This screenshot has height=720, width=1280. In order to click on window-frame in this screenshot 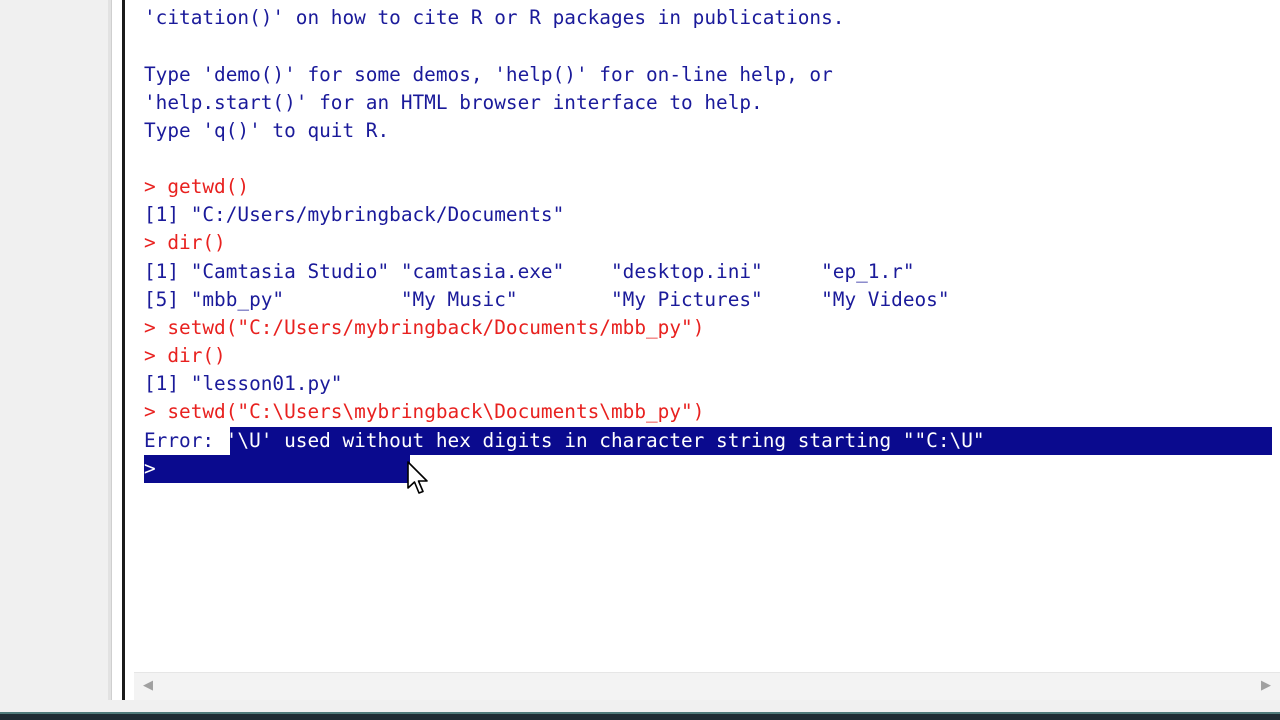, I will do `click(116, 356)`.